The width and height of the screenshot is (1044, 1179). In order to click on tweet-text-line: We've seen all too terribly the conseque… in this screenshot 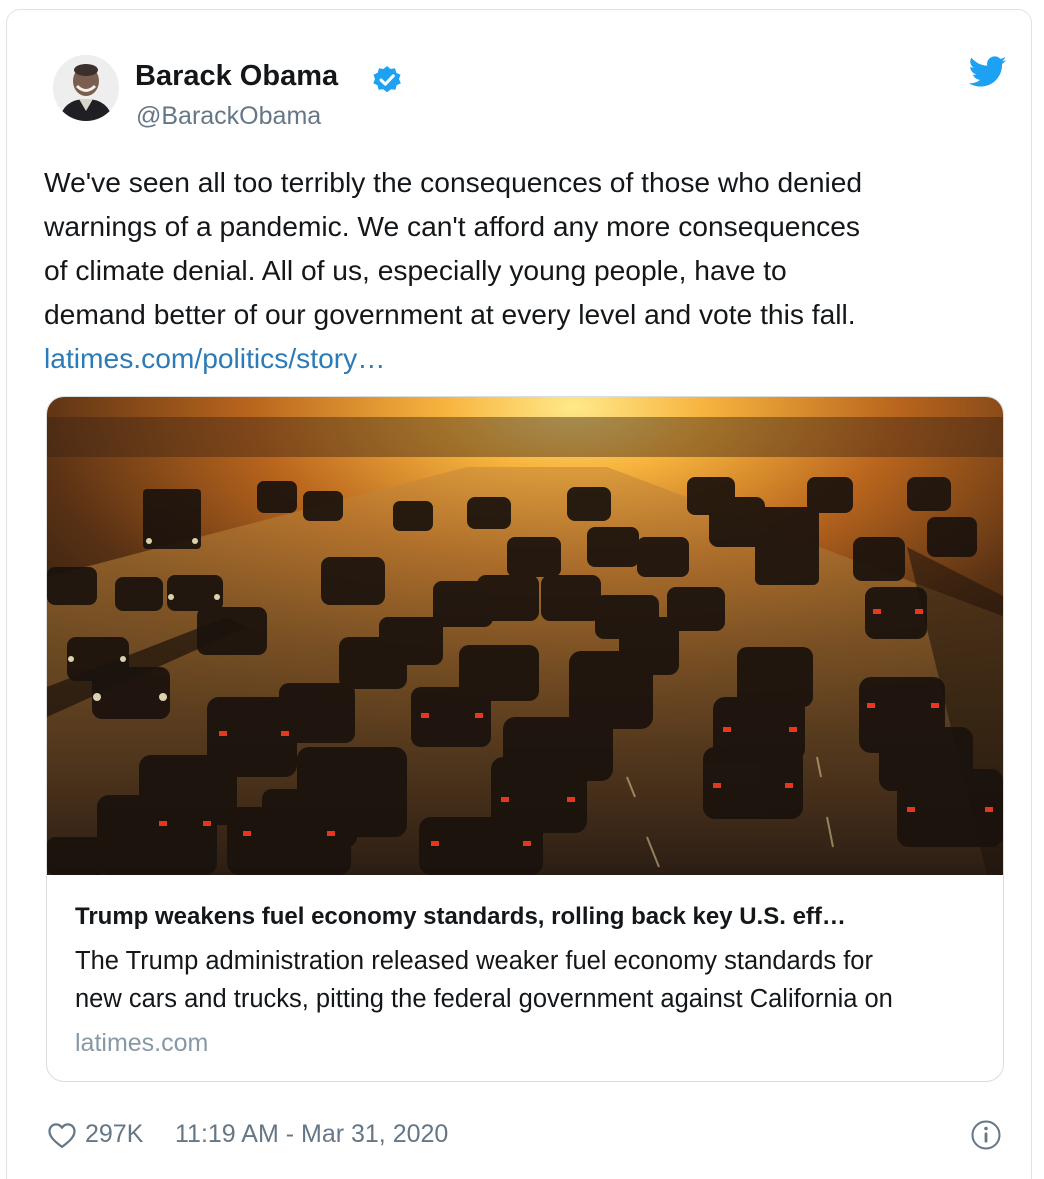, I will do `click(453, 182)`.